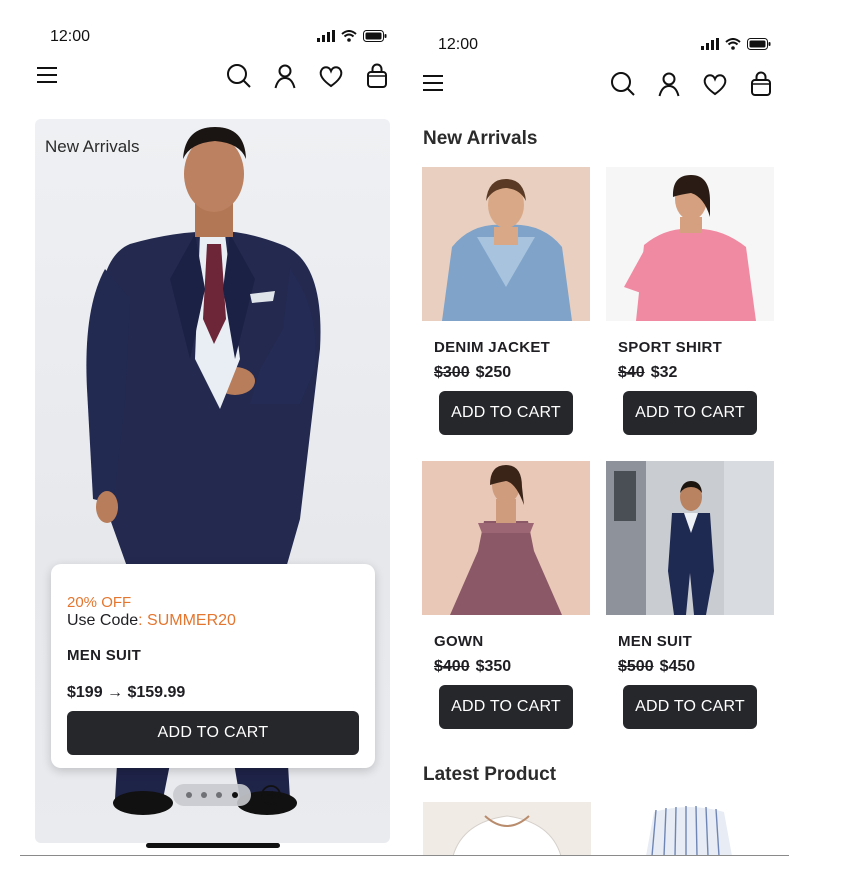  Describe the element at coordinates (656, 667) in the screenshot. I see `product-prices: $500 $450` at that location.